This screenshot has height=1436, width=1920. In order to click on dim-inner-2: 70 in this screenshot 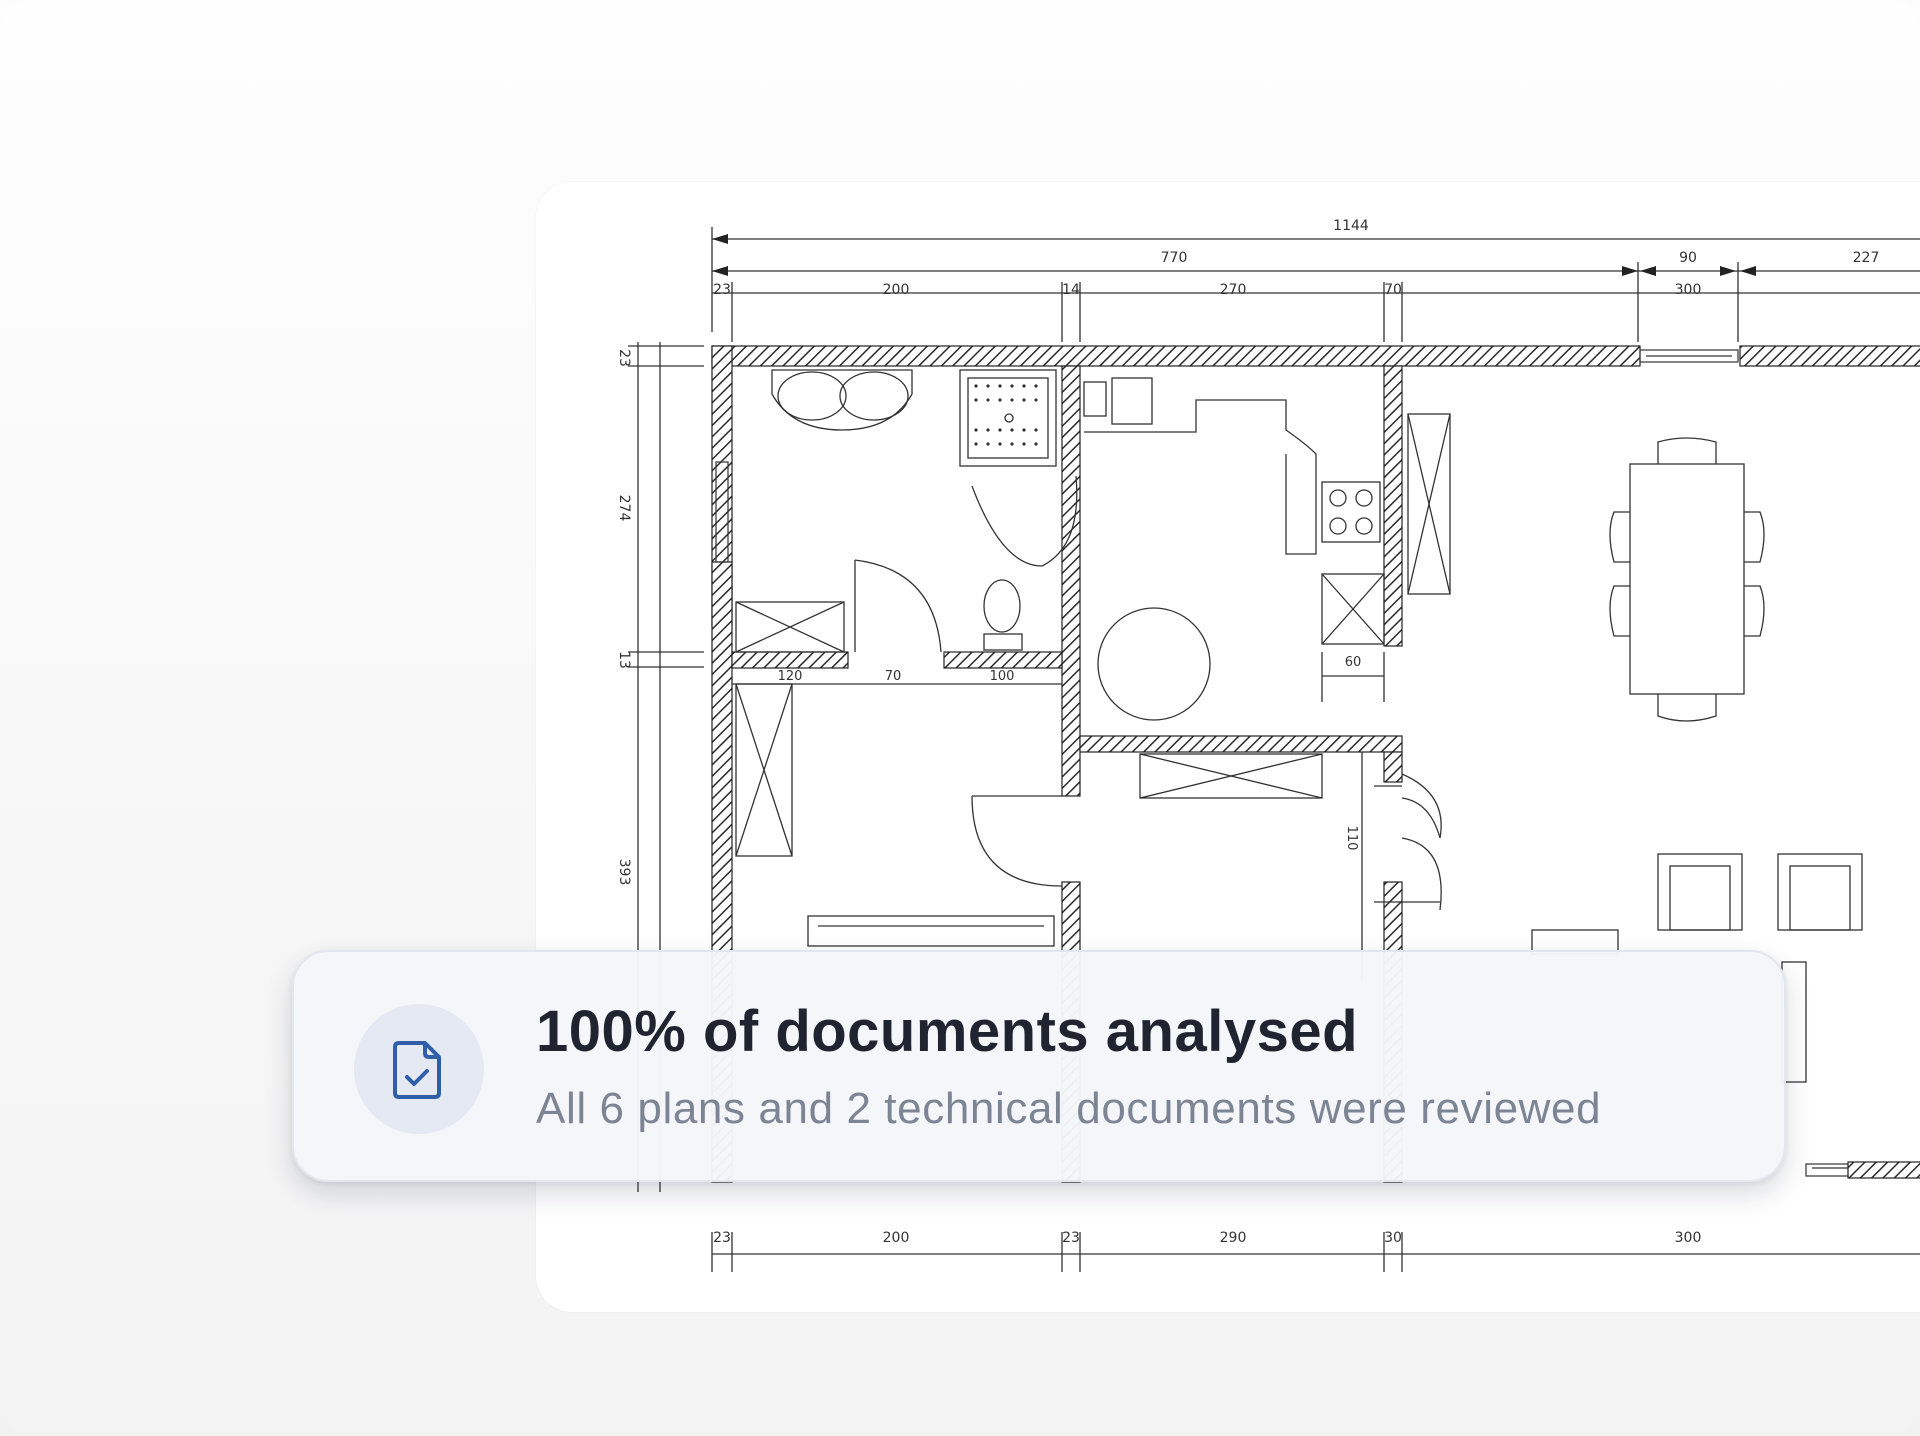, I will do `click(893, 676)`.